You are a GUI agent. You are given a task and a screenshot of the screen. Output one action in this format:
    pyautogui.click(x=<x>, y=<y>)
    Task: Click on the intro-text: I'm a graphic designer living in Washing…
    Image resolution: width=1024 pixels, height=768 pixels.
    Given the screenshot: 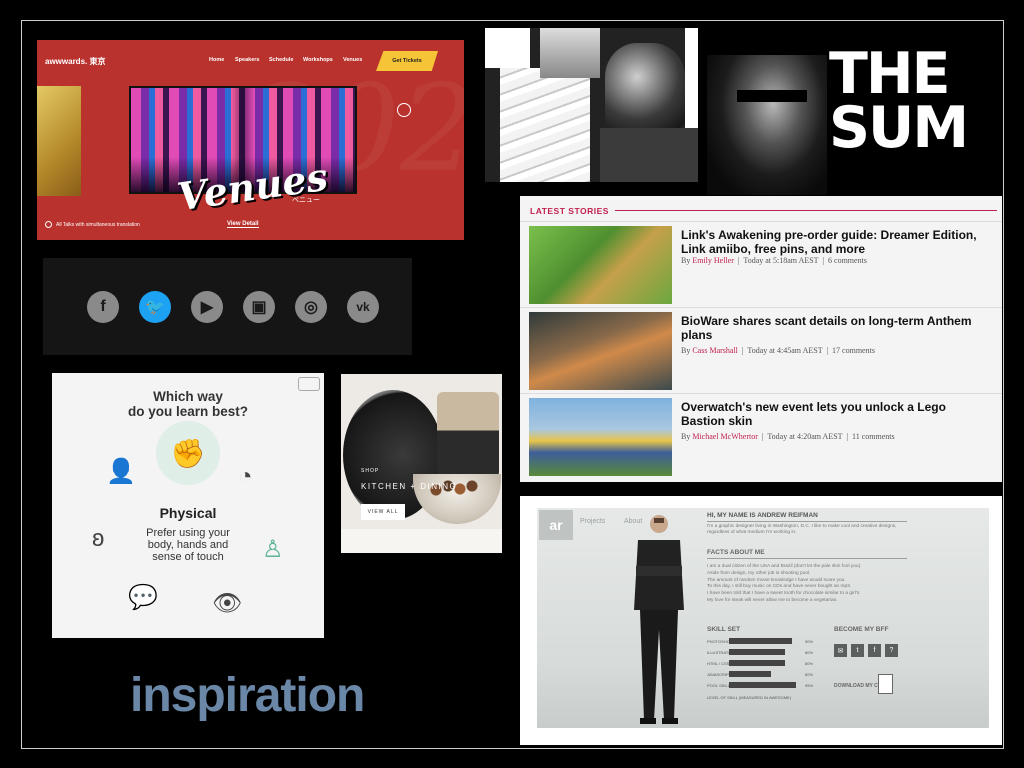 What is the action you would take?
    pyautogui.click(x=802, y=529)
    